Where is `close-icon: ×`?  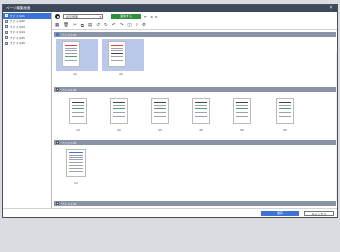 close-icon: × is located at coordinates (331, 8).